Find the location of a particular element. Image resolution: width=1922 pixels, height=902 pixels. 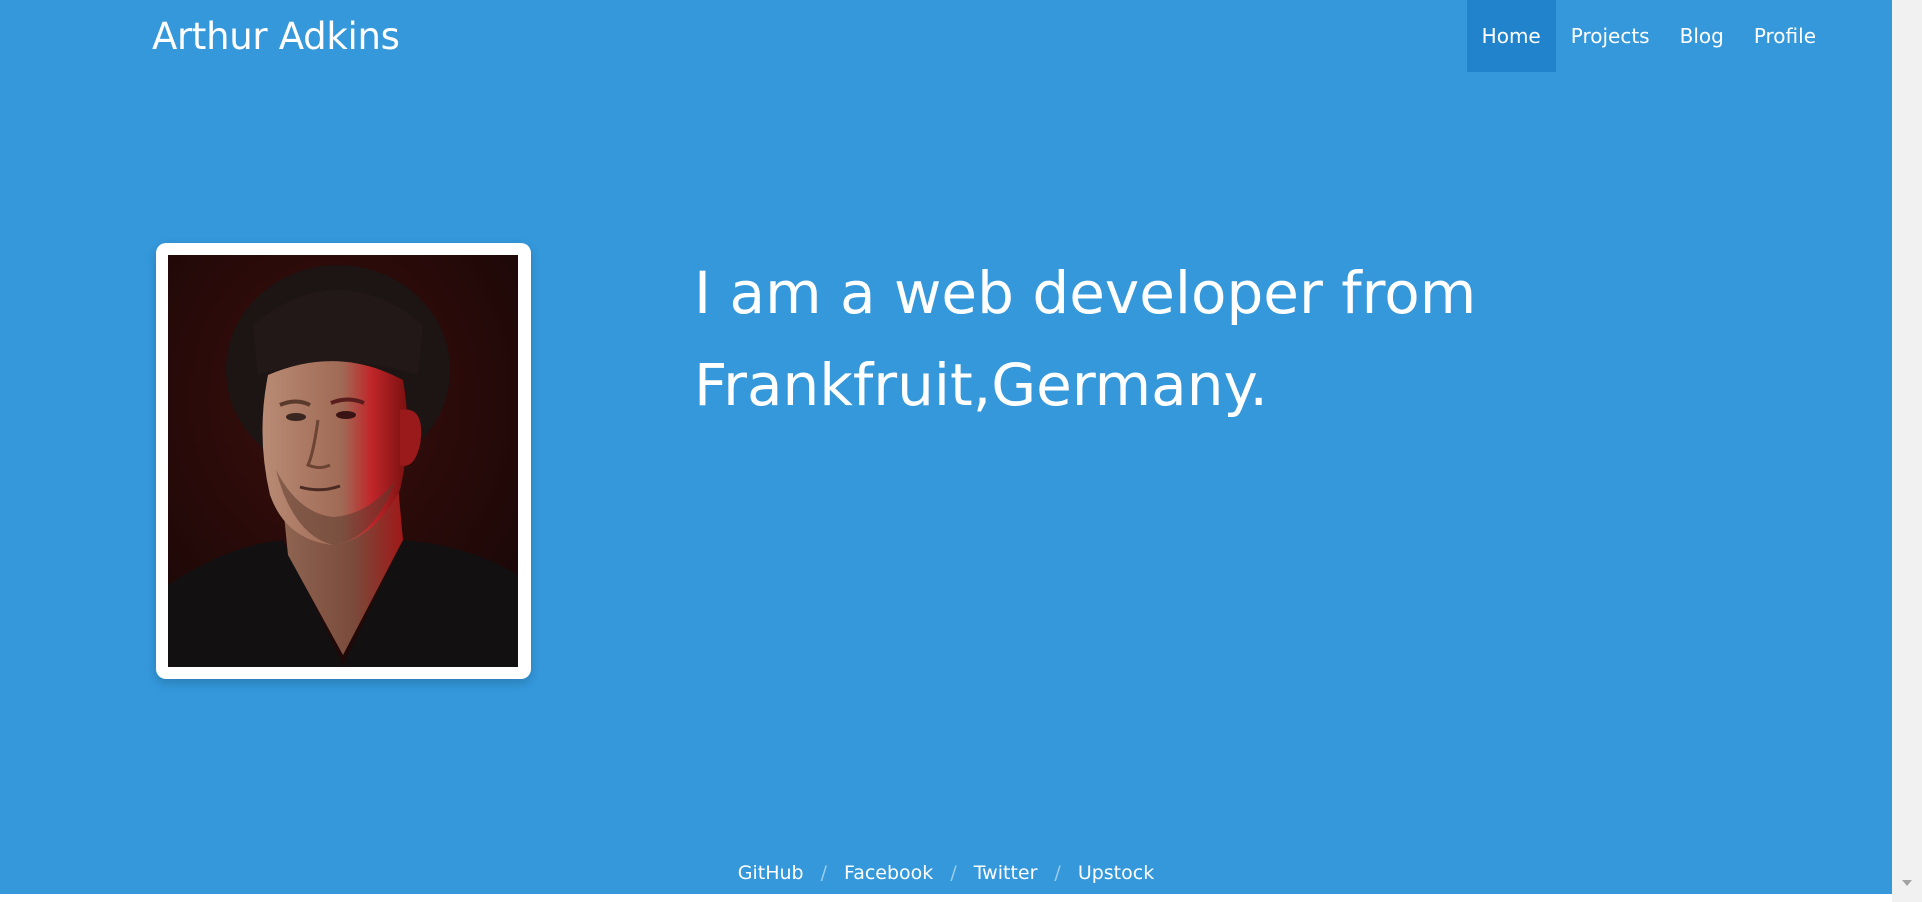

vertical-scrollbar is located at coordinates (1907, 451).